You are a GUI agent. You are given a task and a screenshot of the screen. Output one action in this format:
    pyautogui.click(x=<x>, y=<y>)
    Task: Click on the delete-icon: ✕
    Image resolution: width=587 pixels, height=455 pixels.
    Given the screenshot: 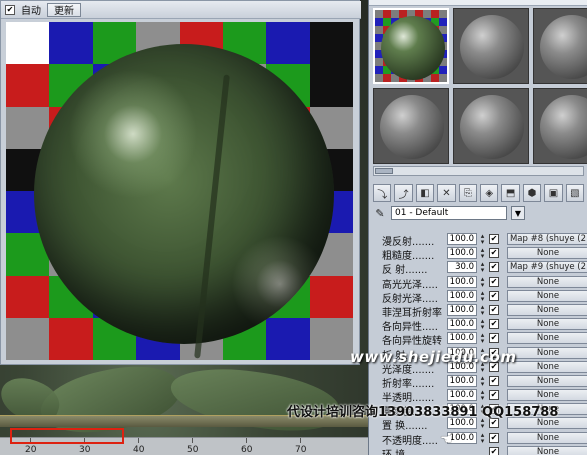 What is the action you would take?
    pyautogui.click(x=446, y=193)
    